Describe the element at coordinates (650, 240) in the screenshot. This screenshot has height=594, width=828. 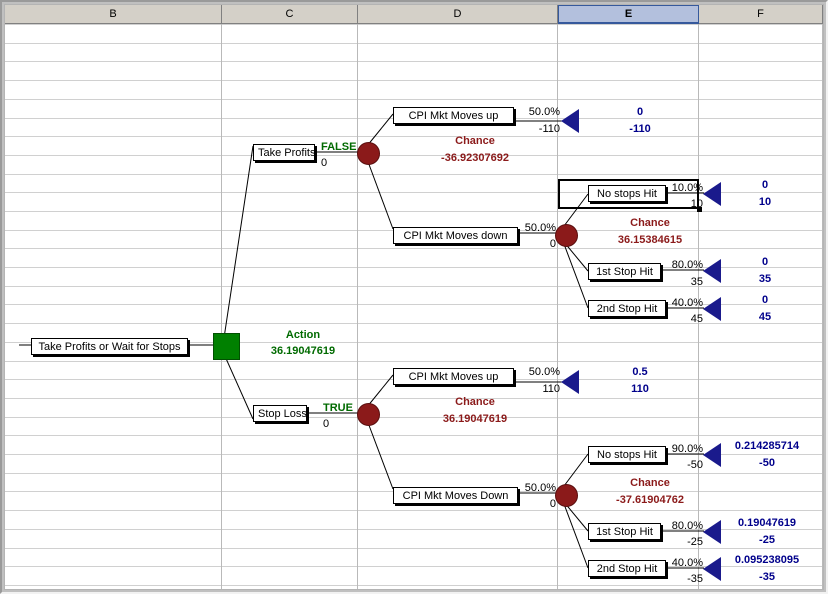
I see `upper-down-chance-value: 36.15384615` at that location.